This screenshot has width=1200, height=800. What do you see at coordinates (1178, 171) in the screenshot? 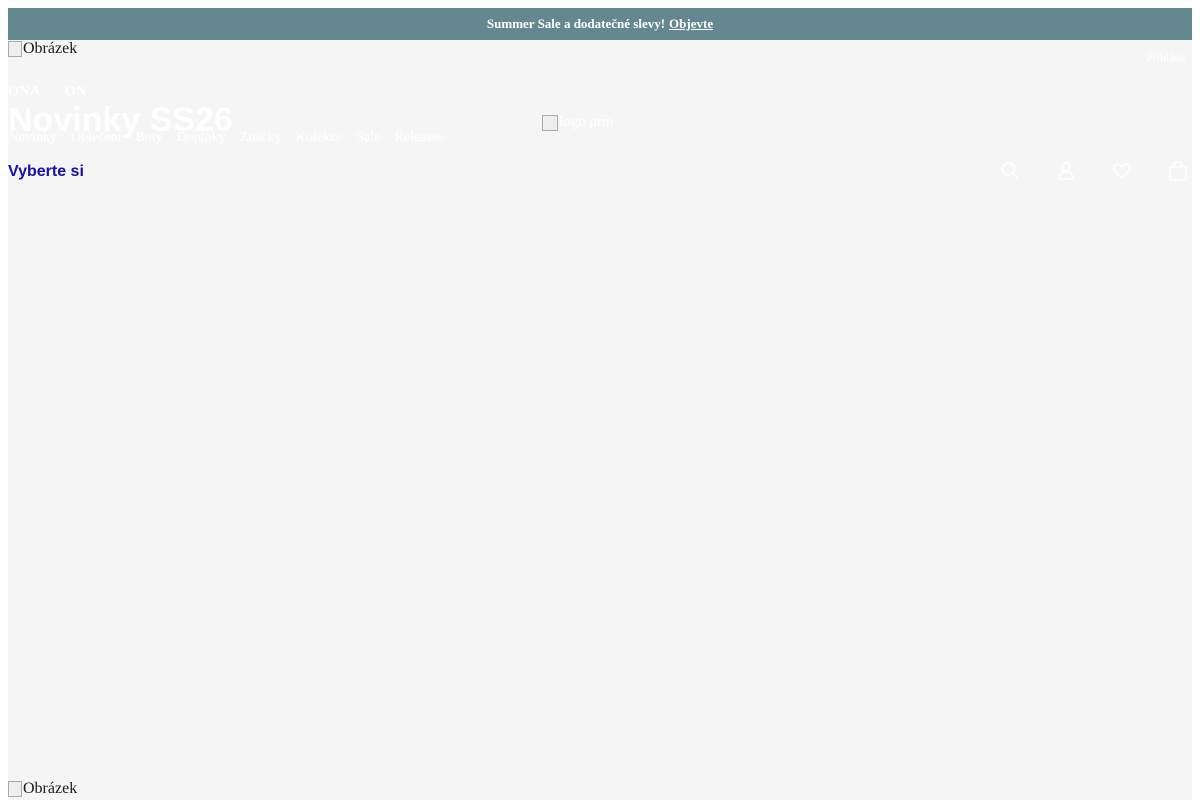
I see `bag-icon` at bounding box center [1178, 171].